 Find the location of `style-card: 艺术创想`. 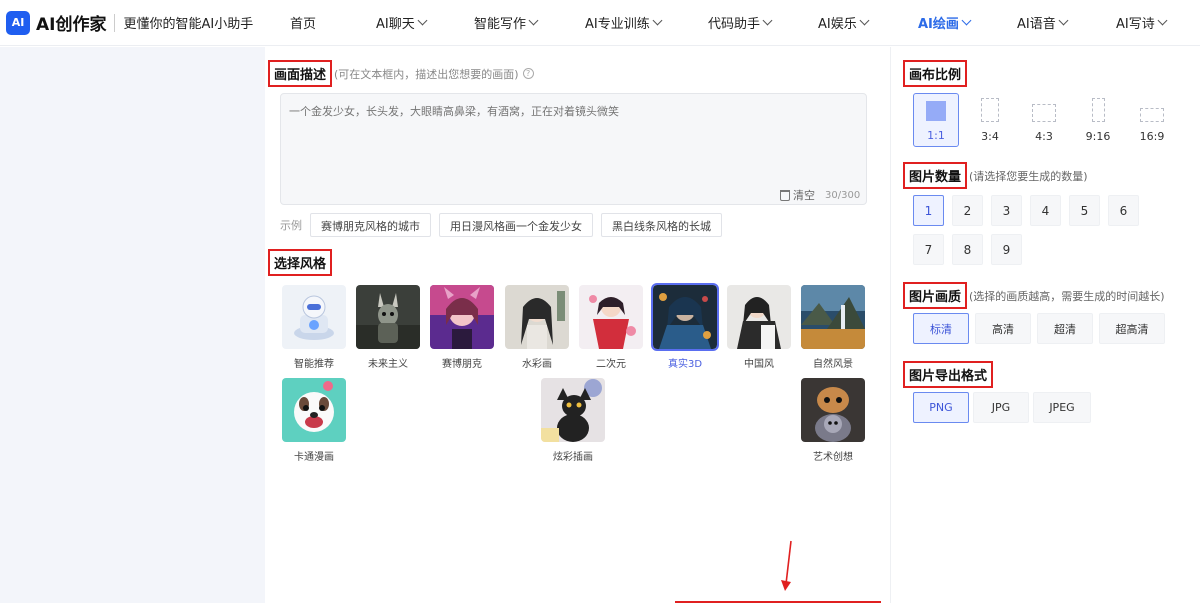

style-card: 艺术创想 is located at coordinates (833, 420).